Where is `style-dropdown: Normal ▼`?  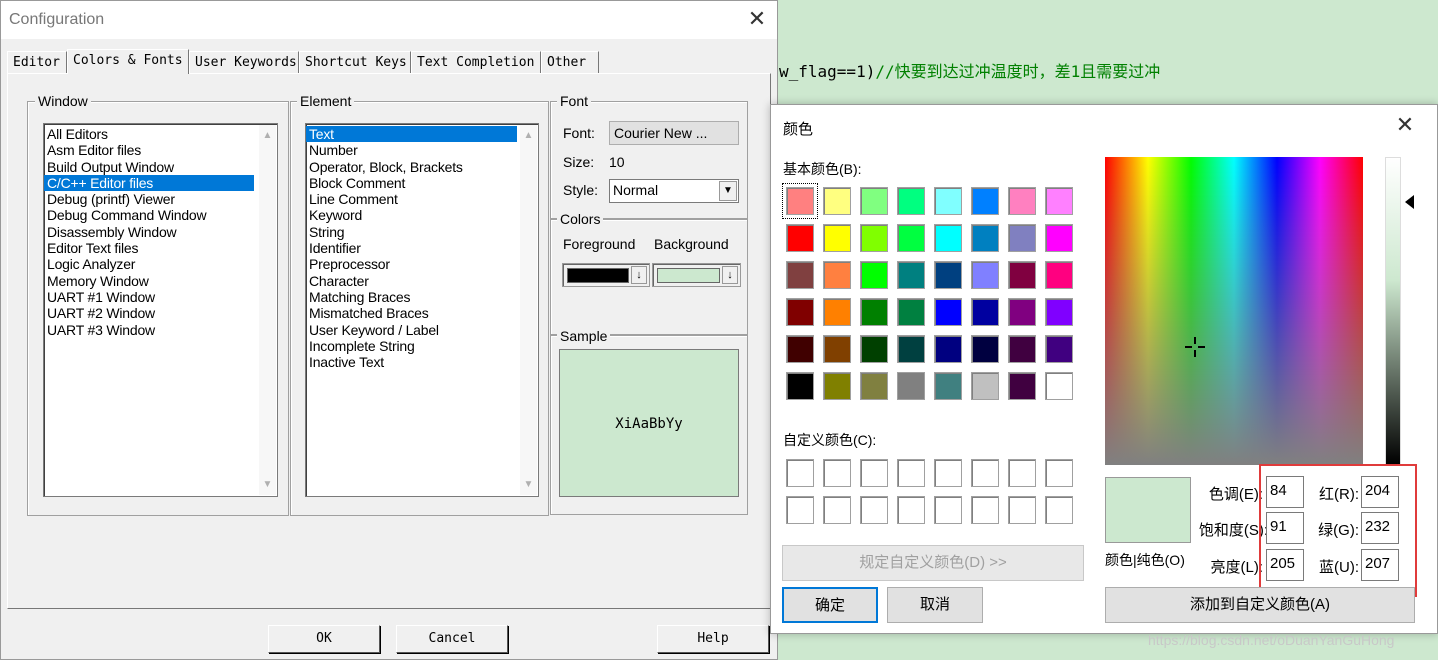
style-dropdown: Normal ▼ is located at coordinates (674, 191).